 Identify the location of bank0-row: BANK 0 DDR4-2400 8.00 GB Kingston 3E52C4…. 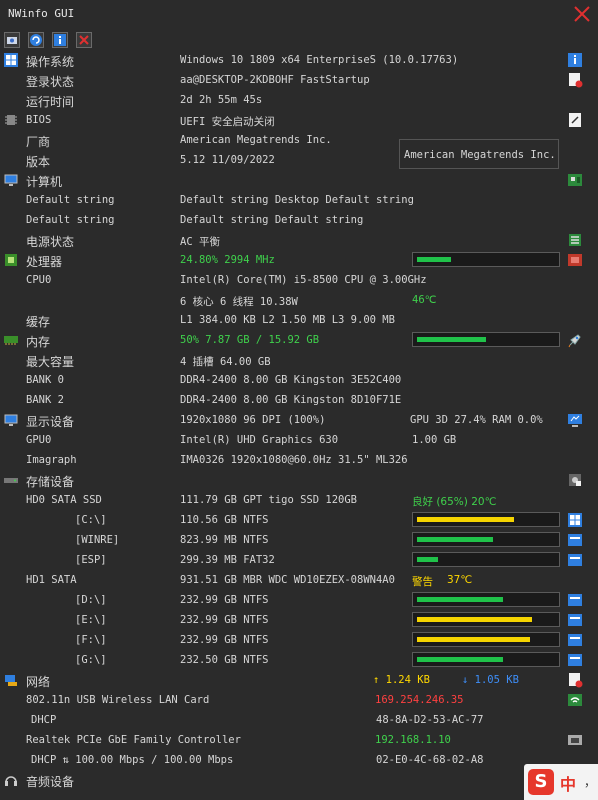
(299, 380).